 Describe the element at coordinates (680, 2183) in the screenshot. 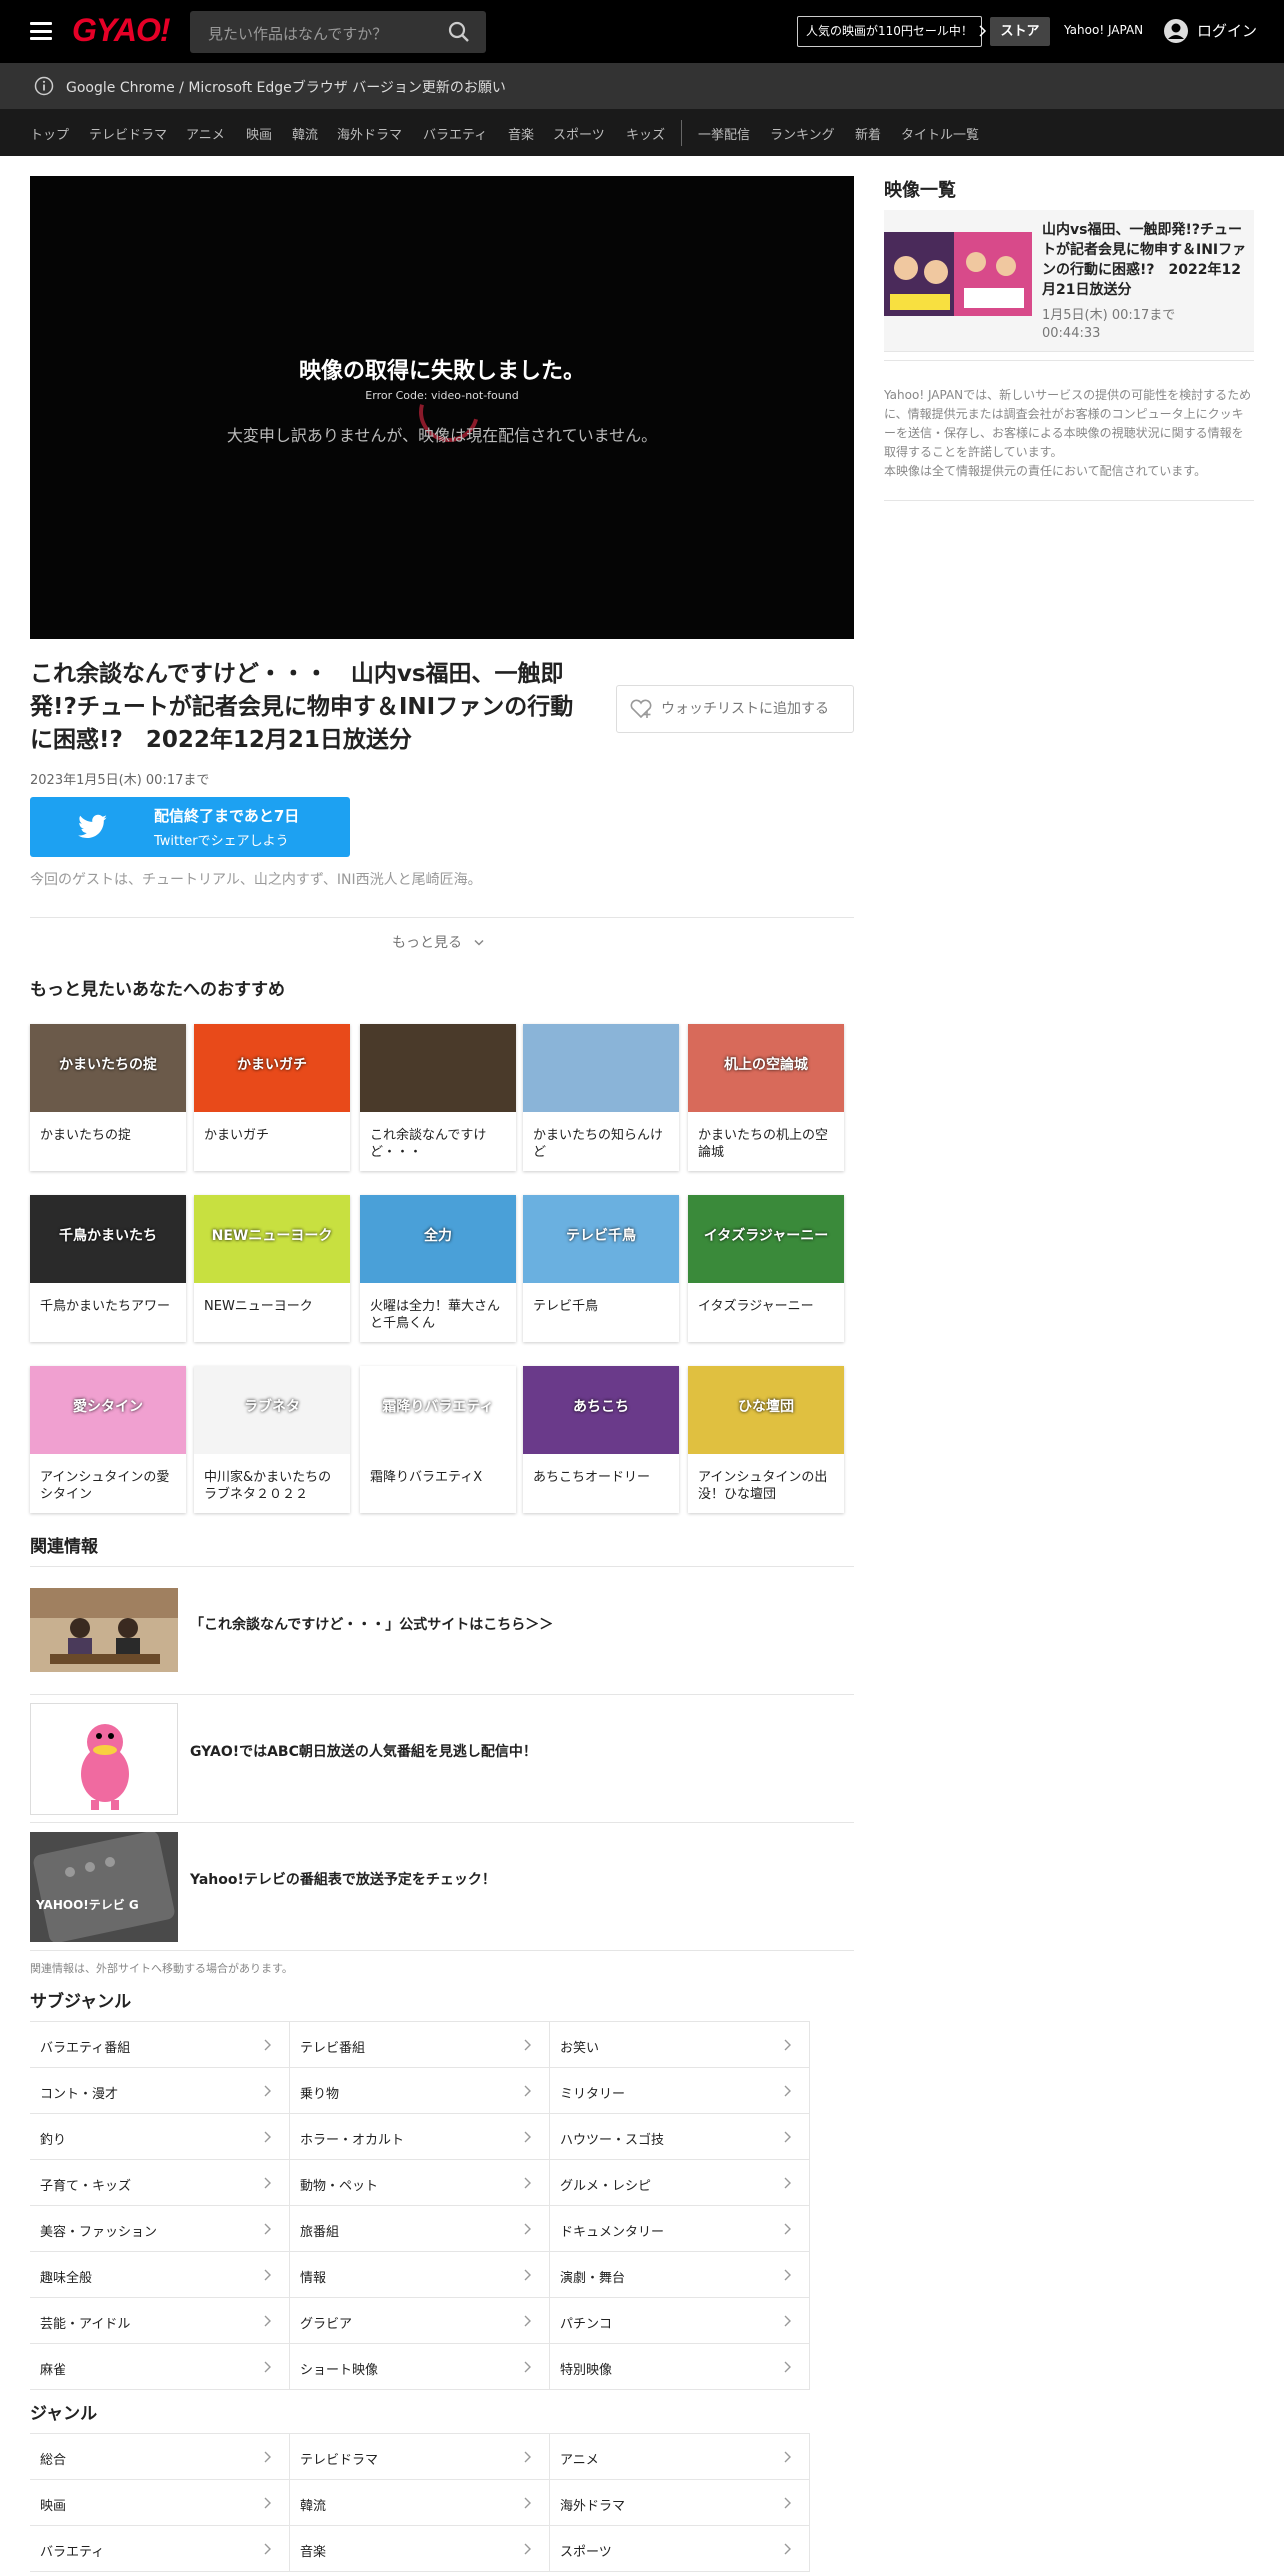

I see `subgenre-link: グルメ・レシピ` at that location.